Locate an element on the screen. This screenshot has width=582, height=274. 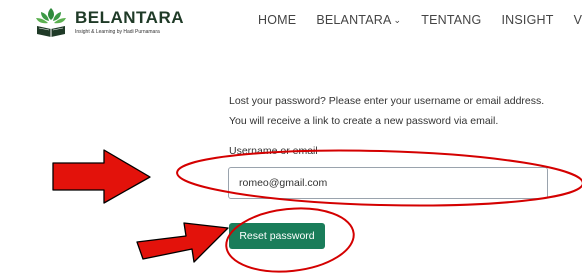
nav-item-label: HOME is located at coordinates (277, 20).